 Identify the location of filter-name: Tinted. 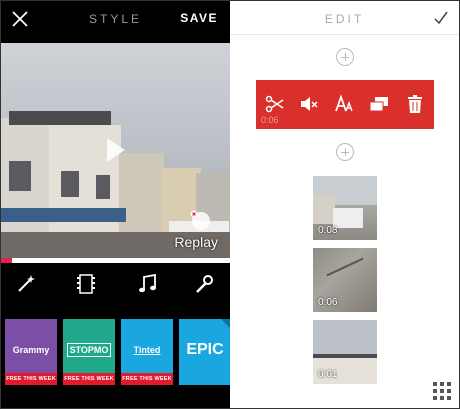
(147, 350).